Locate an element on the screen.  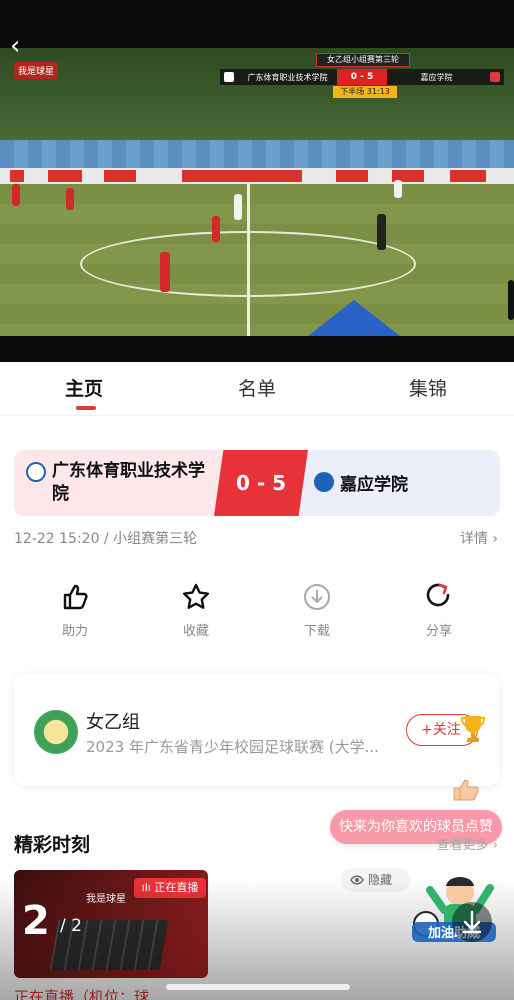
back-icon: ‹ is located at coordinates (22, 46).